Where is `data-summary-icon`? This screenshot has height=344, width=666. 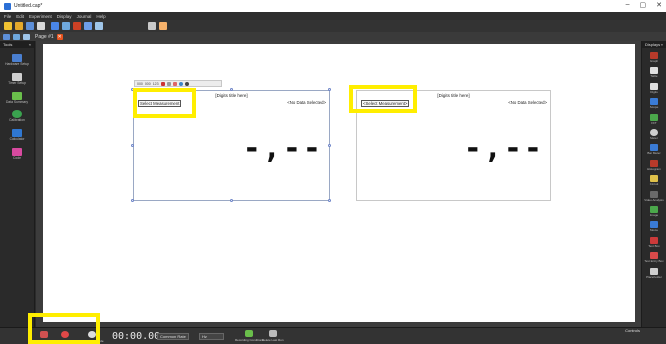 data-summary-icon is located at coordinates (17, 95).